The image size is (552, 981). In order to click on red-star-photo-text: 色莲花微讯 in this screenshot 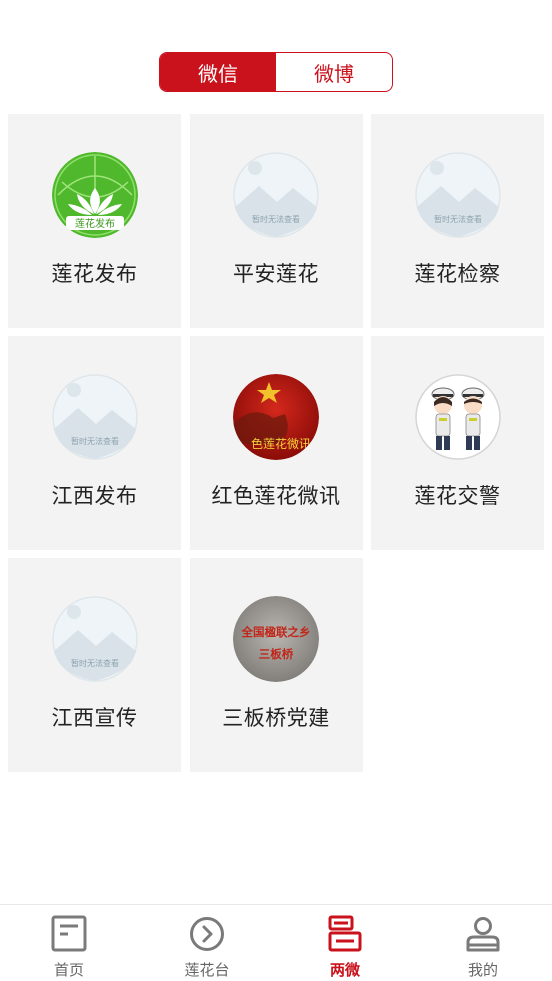, I will do `click(281, 443)`.